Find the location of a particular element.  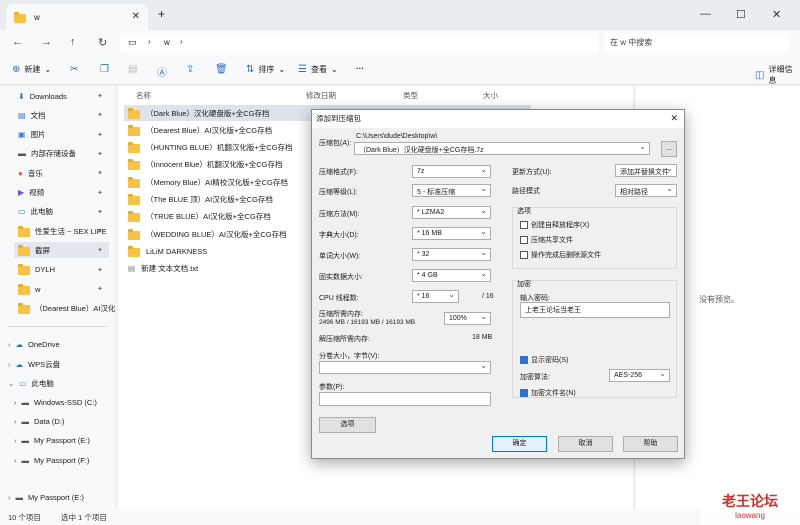

cpu-select: * 16 is located at coordinates (435, 296).